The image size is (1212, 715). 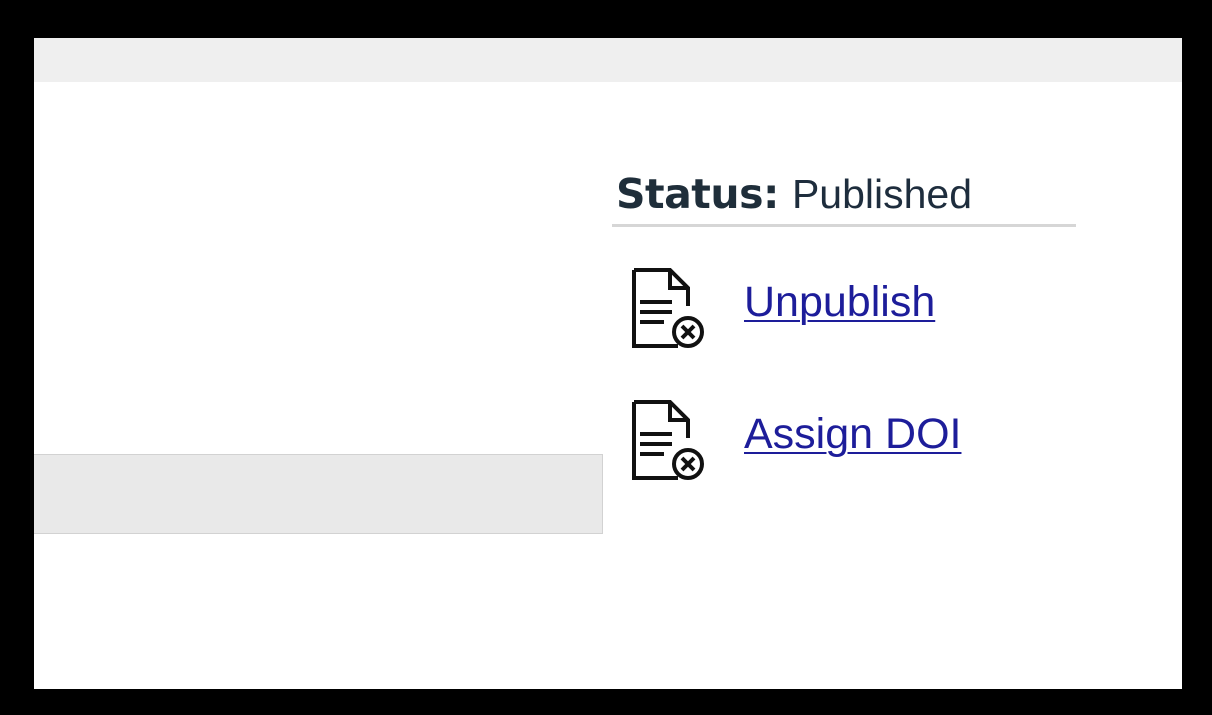 I want to click on status-value: Published, so click(x=882, y=194).